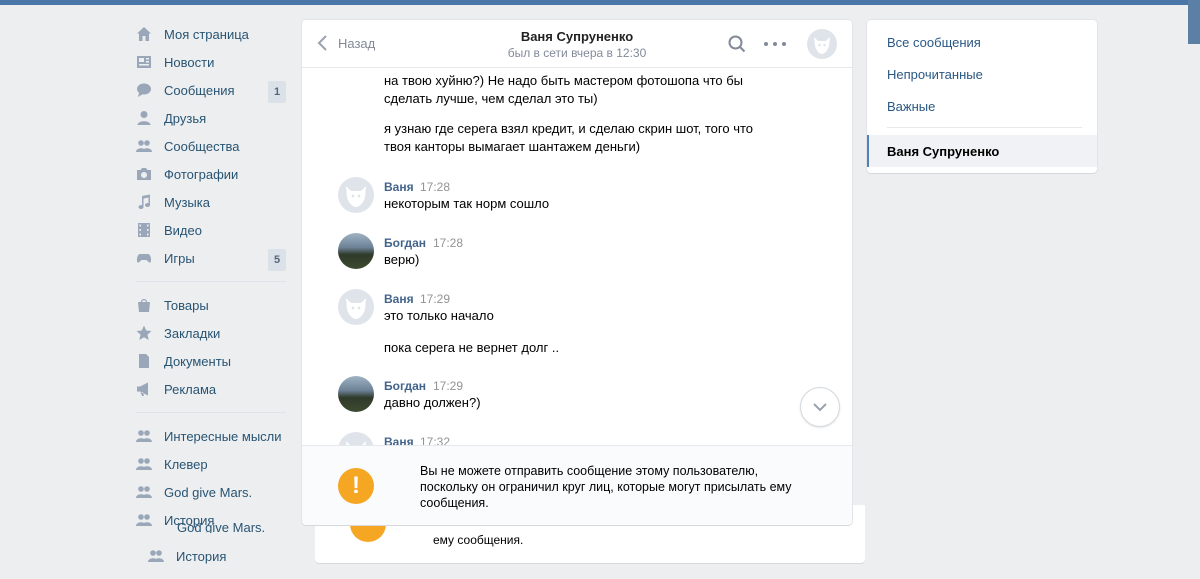 This screenshot has width=1200, height=579. I want to click on games-icon, so click(144, 258).